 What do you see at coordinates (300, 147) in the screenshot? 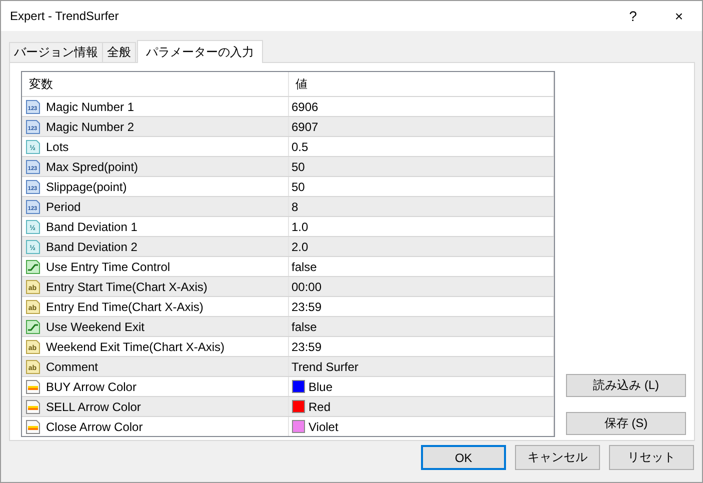
I see `parameter-value: 0.5` at bounding box center [300, 147].